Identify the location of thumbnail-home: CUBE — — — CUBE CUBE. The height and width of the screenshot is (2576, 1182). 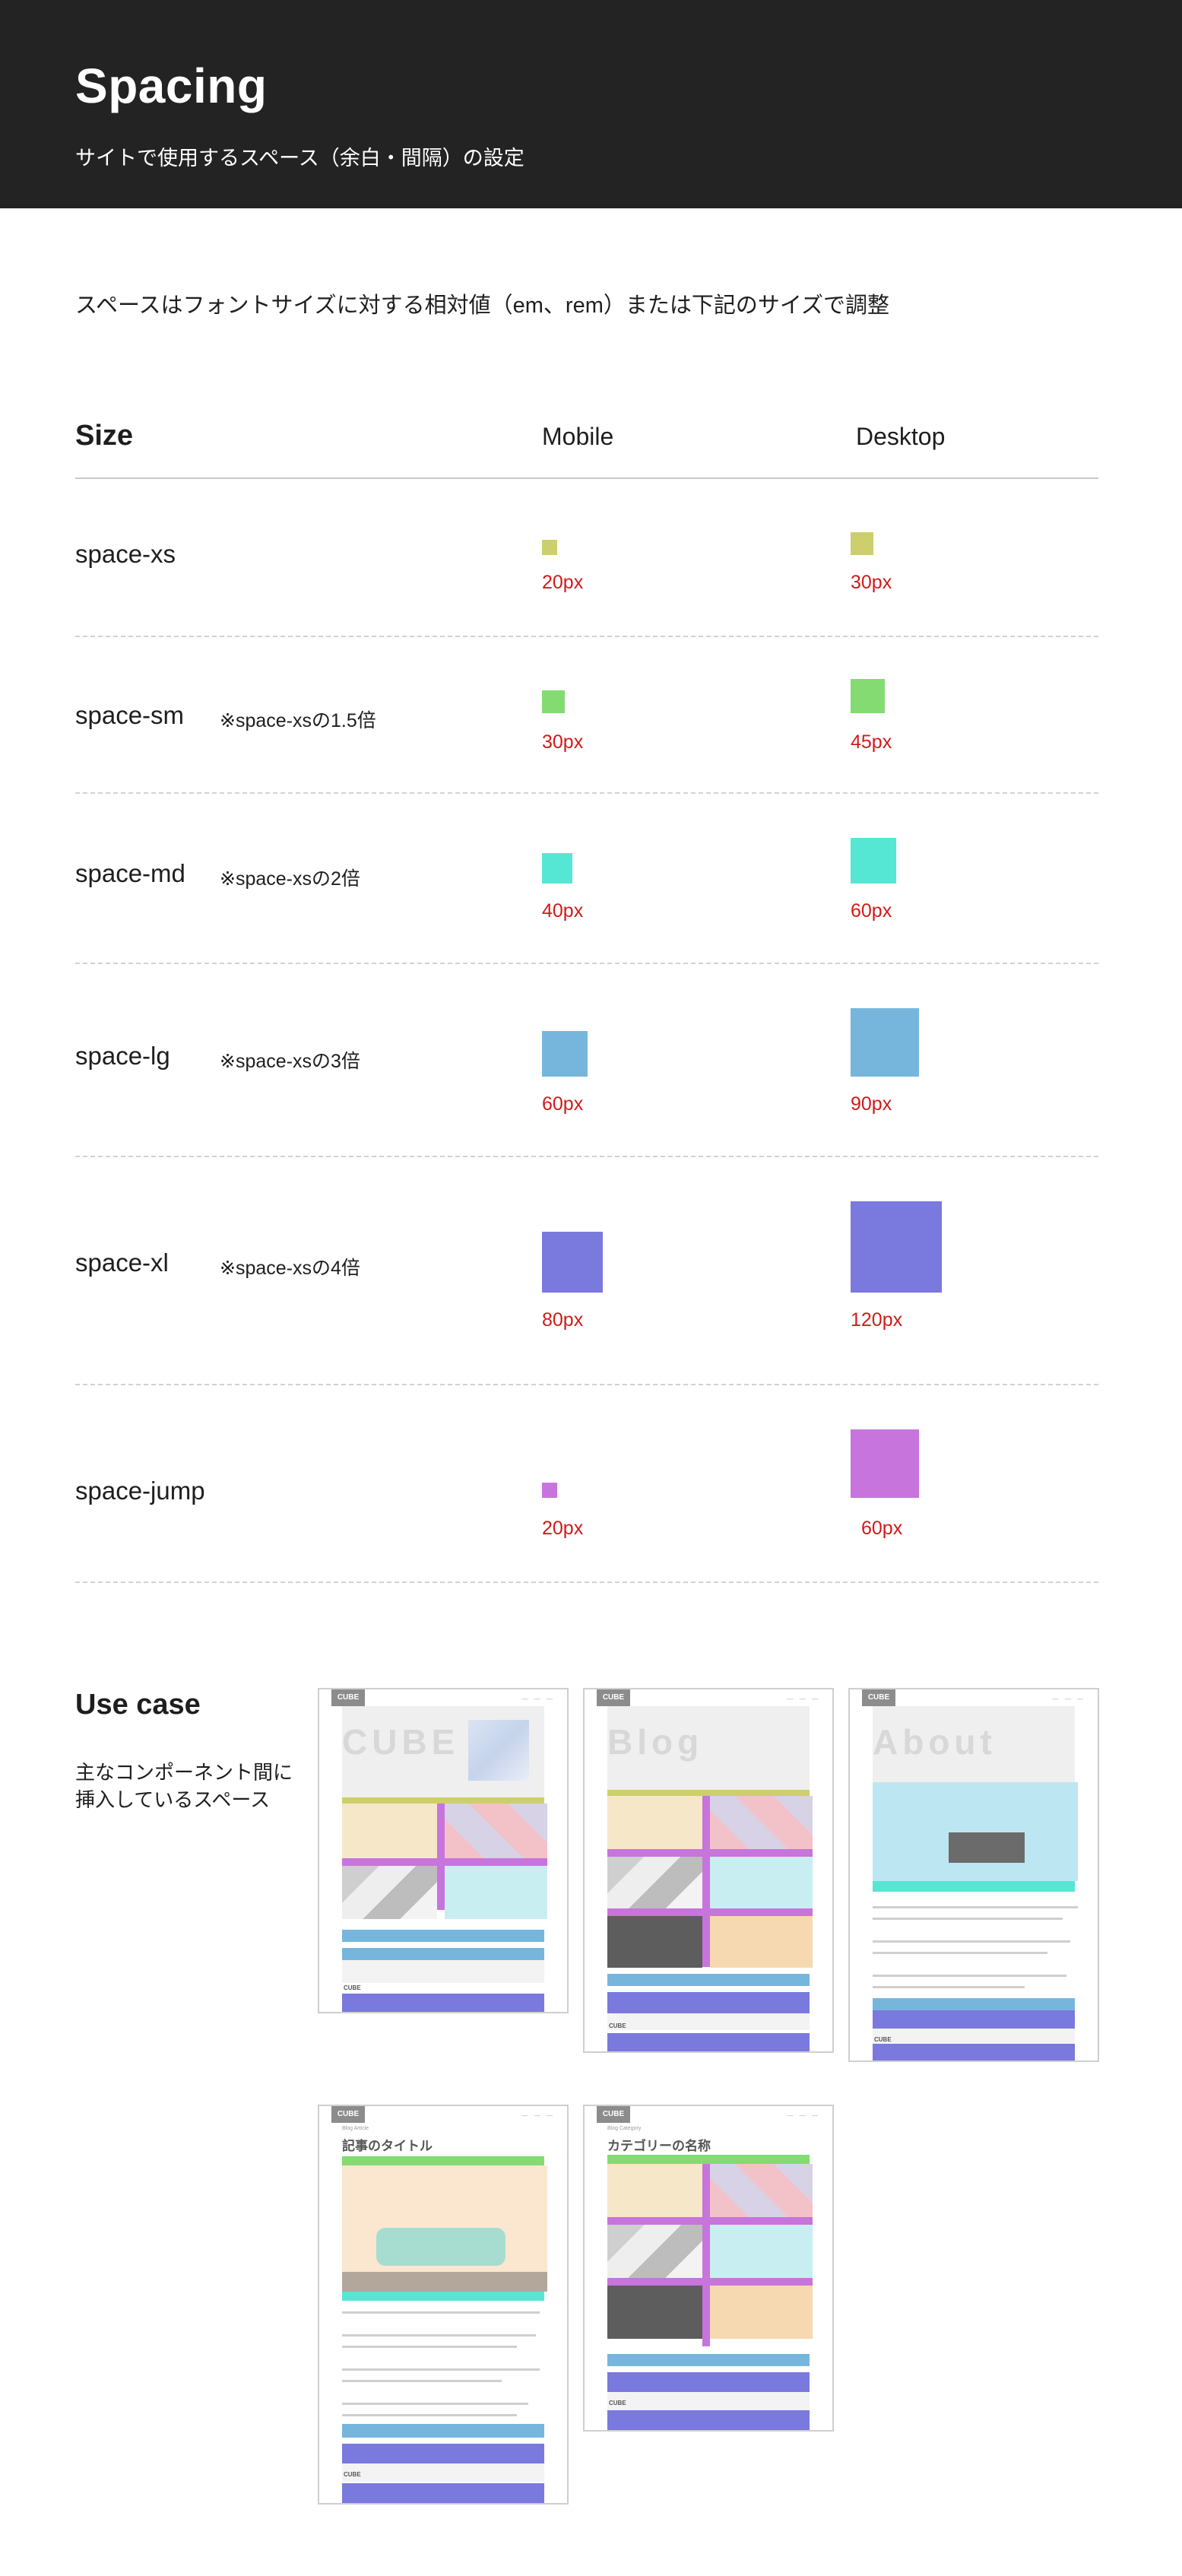
(443, 1851).